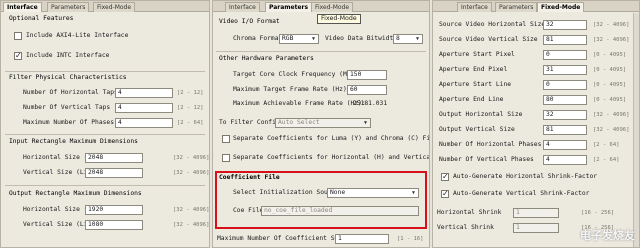 The height and width of the screenshot is (248, 640). What do you see at coordinates (299, 39) in the screenshot?
I see `chroma-format-select: RGB ▼` at bounding box center [299, 39].